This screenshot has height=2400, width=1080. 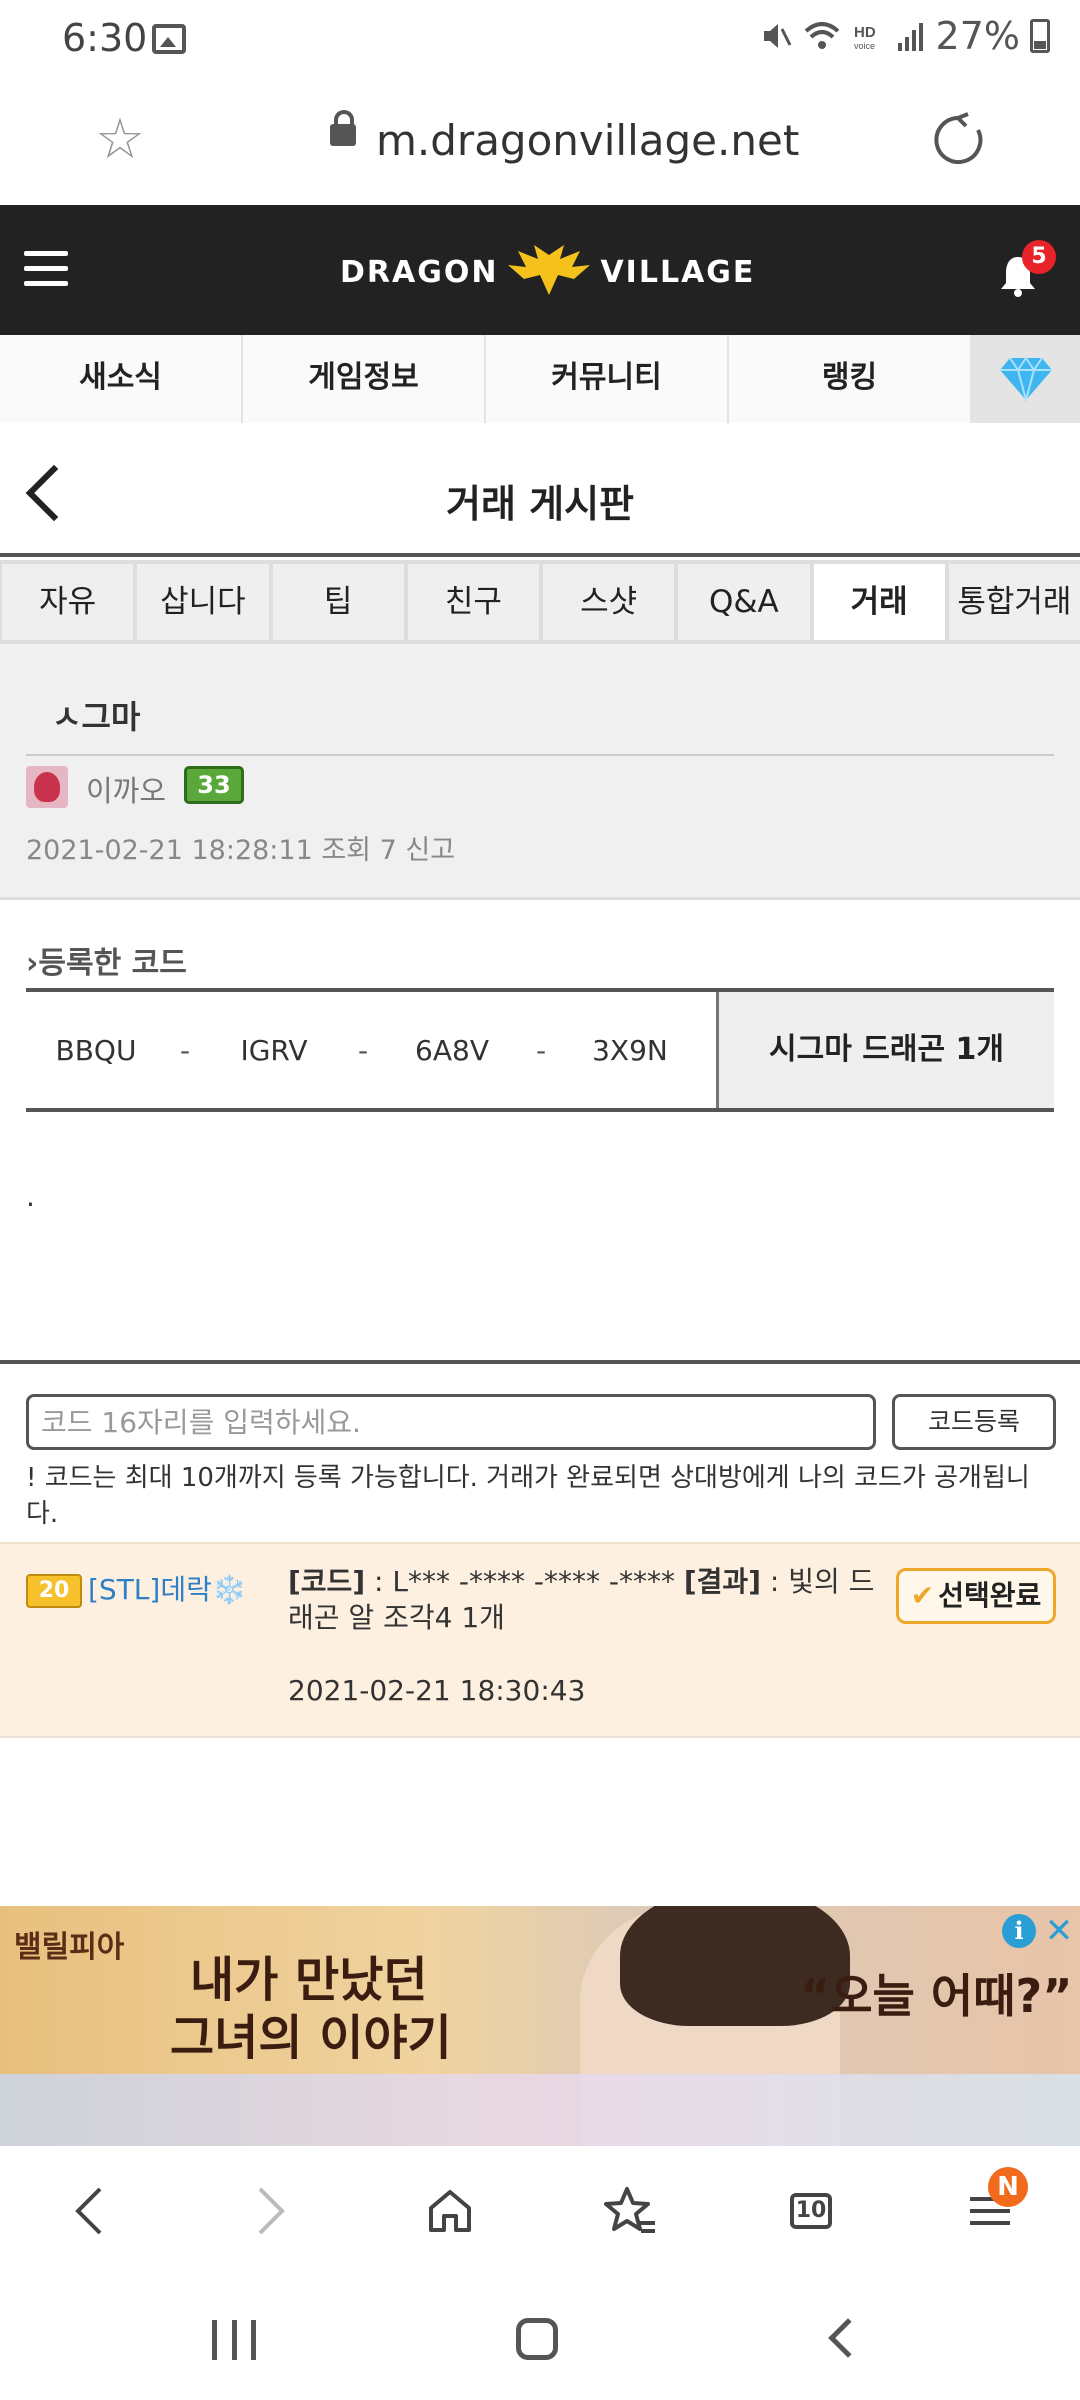 What do you see at coordinates (437, 1690) in the screenshot?
I see `comment-time: 2021-02-21 18:30:43` at bounding box center [437, 1690].